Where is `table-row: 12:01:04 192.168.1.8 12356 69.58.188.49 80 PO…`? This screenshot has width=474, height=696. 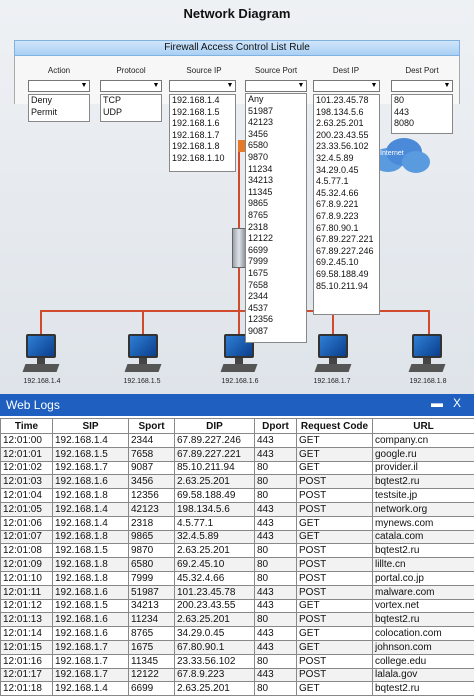
table-row: 12:01:04 192.168.1.8 12356 69.58.188.49 80 PO… is located at coordinates (237, 495).